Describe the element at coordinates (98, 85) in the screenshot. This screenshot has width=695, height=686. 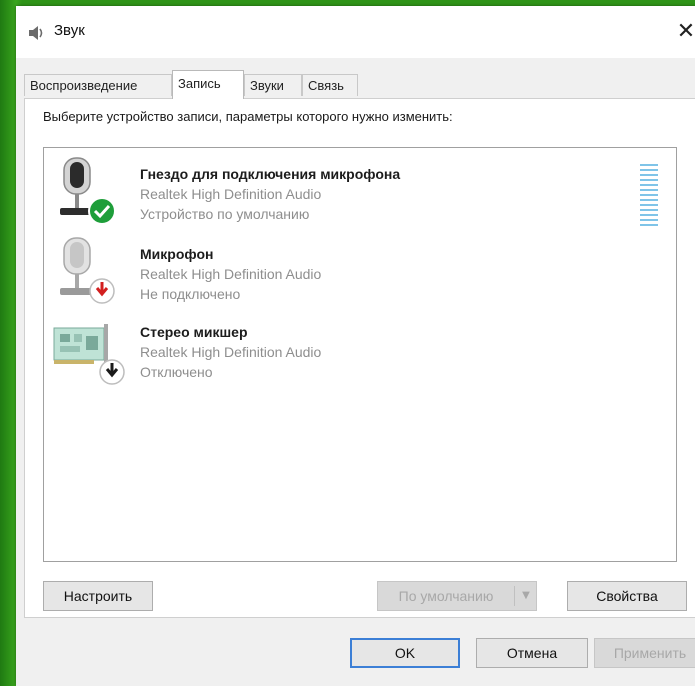
I see `tab-playback: Воспроизведение` at that location.